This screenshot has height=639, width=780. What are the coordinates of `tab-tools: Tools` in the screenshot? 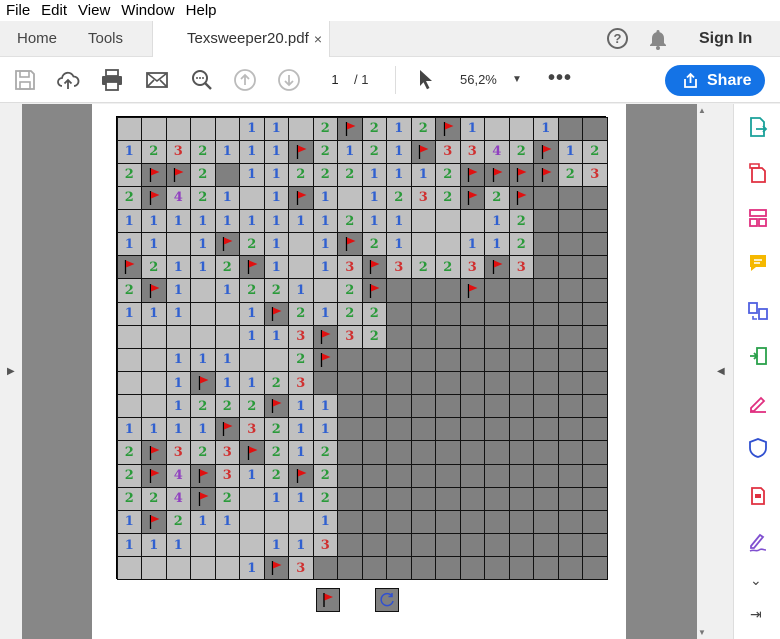 It's located at (105, 39).